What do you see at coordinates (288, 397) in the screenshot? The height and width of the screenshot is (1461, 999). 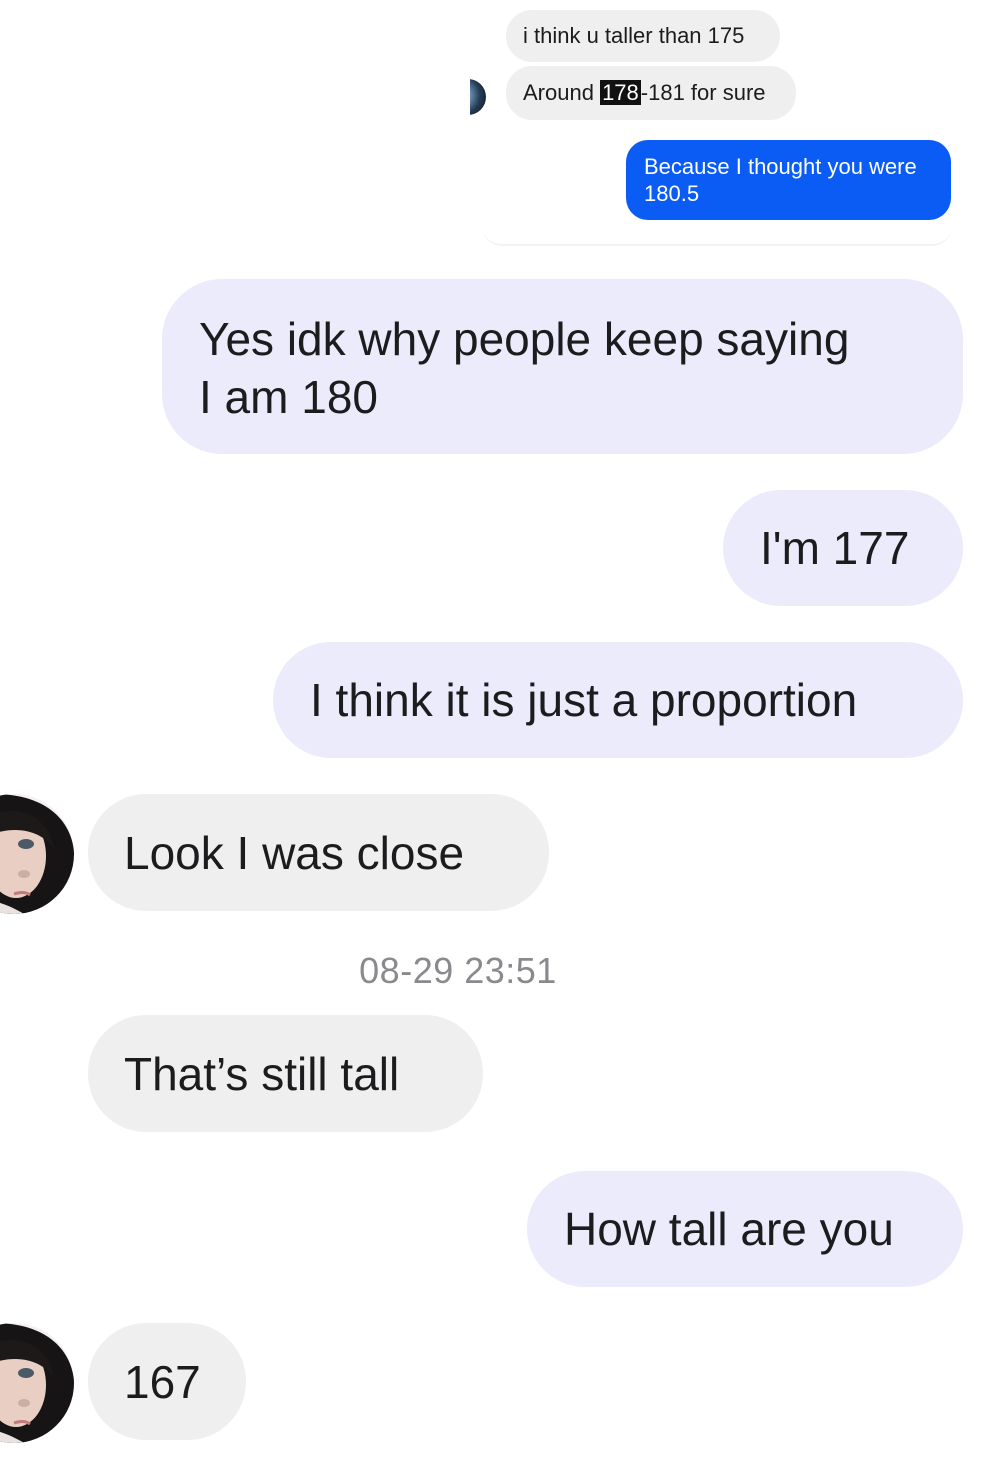 I see `message-line-2: I am 180` at bounding box center [288, 397].